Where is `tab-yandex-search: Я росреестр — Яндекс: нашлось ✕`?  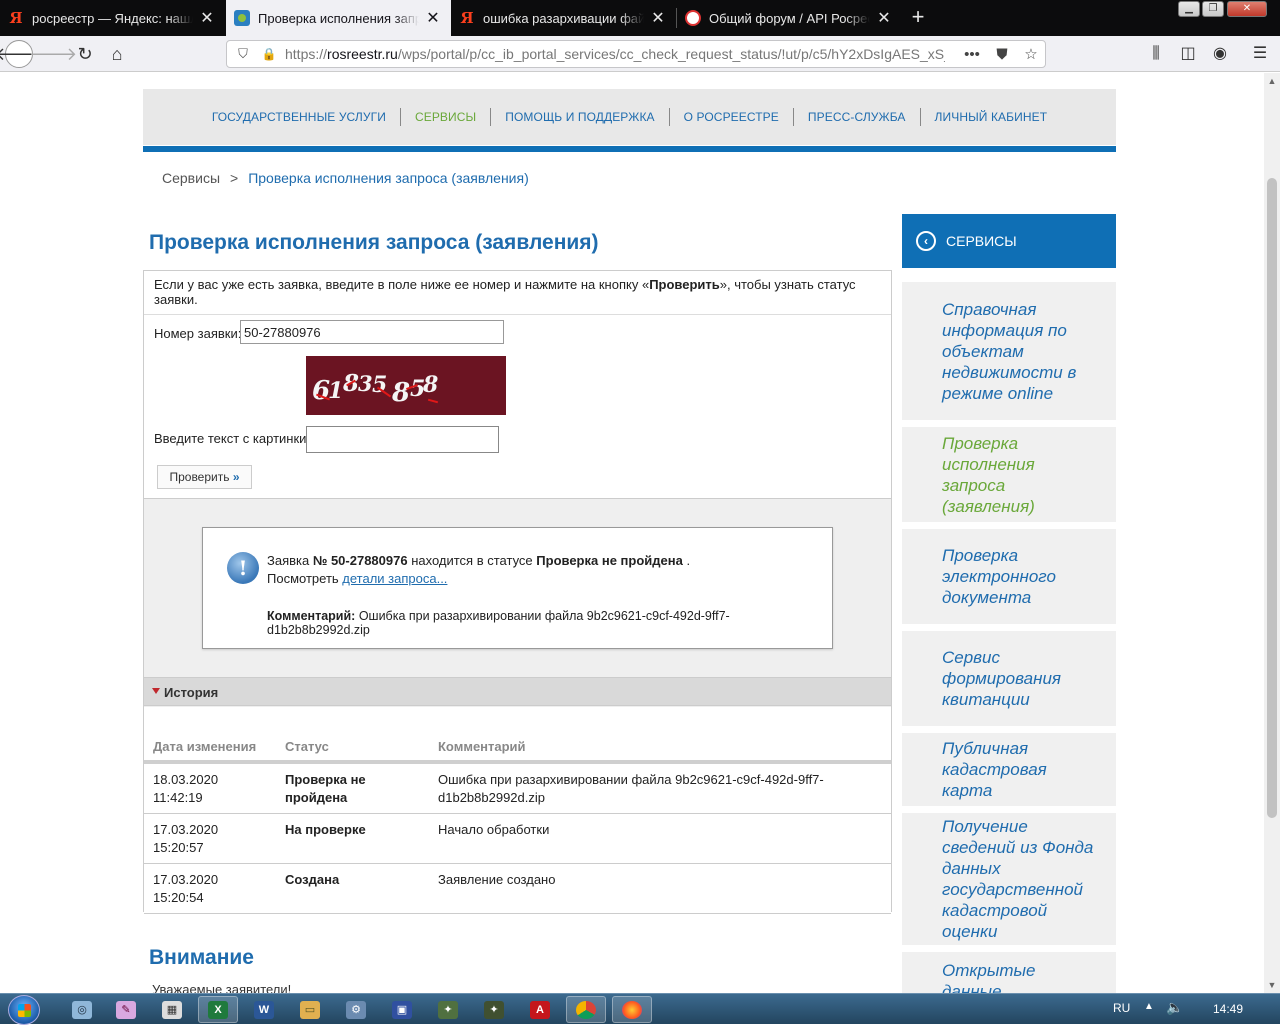 tab-yandex-search: Я росреестр — Яндекс: нашлось ✕ is located at coordinates (112, 18).